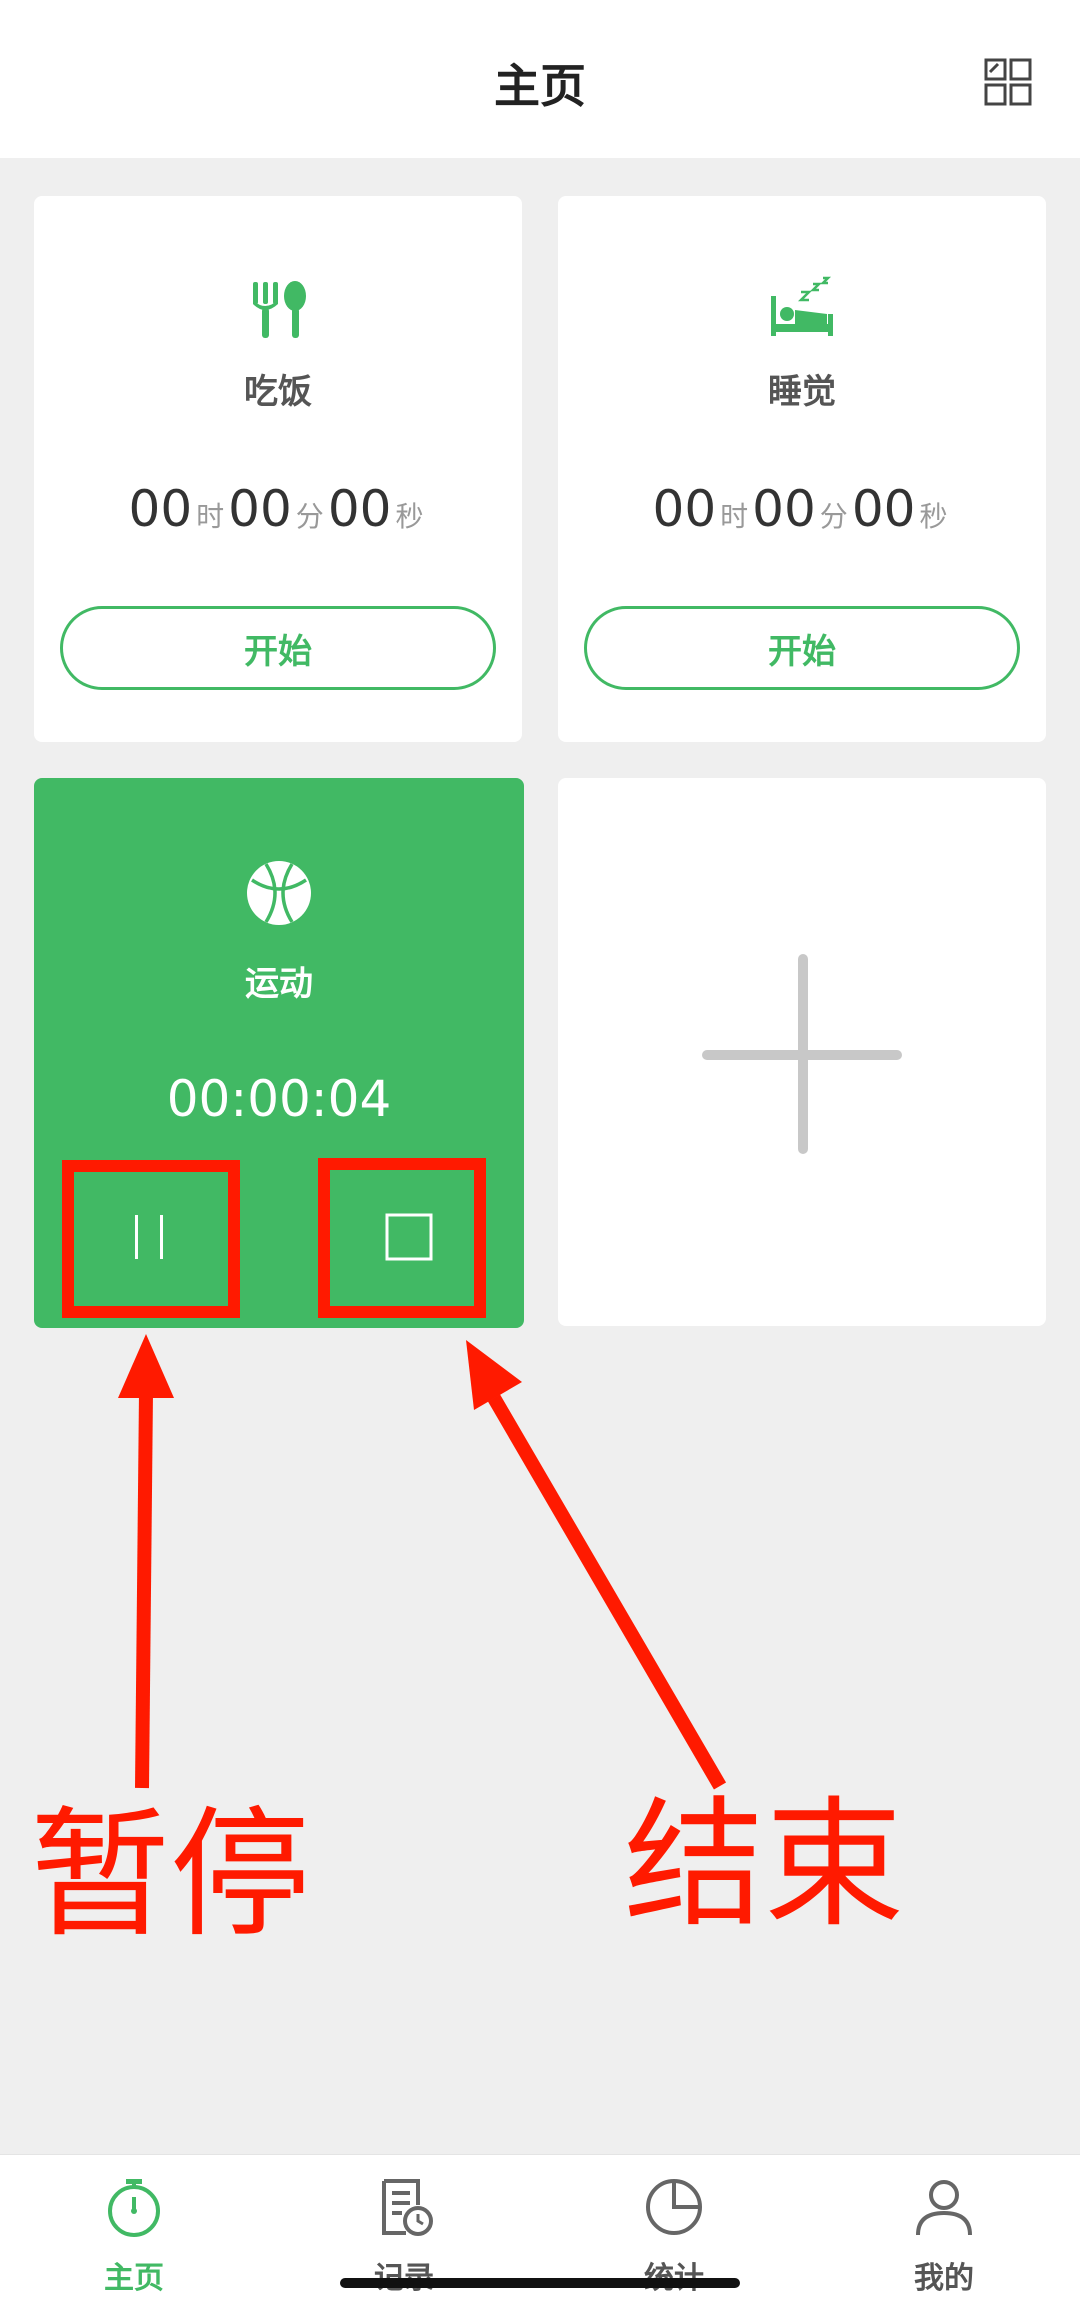 This screenshot has width=1080, height=2310. Describe the element at coordinates (422, 1562) in the screenshot. I see `annotation-arrows` at that location.